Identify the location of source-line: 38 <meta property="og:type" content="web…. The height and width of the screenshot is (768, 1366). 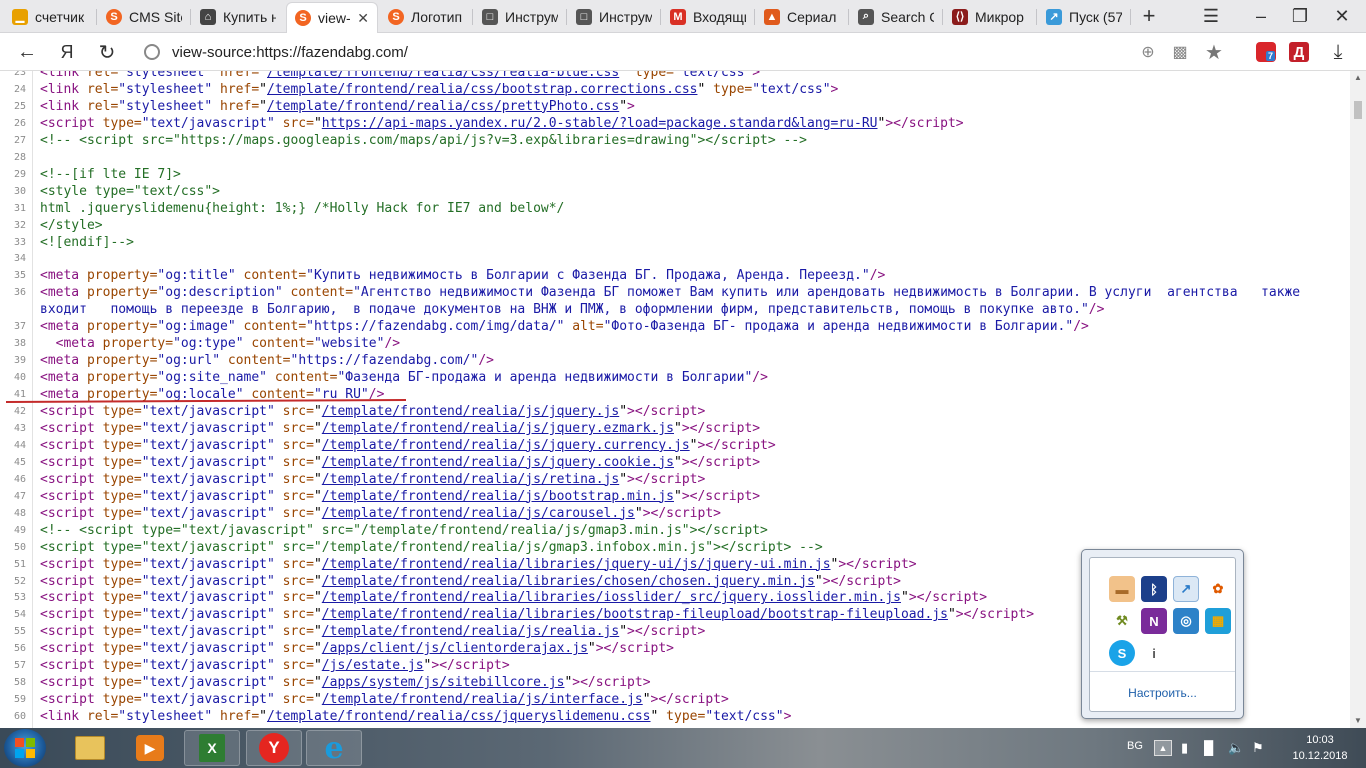
(675, 343).